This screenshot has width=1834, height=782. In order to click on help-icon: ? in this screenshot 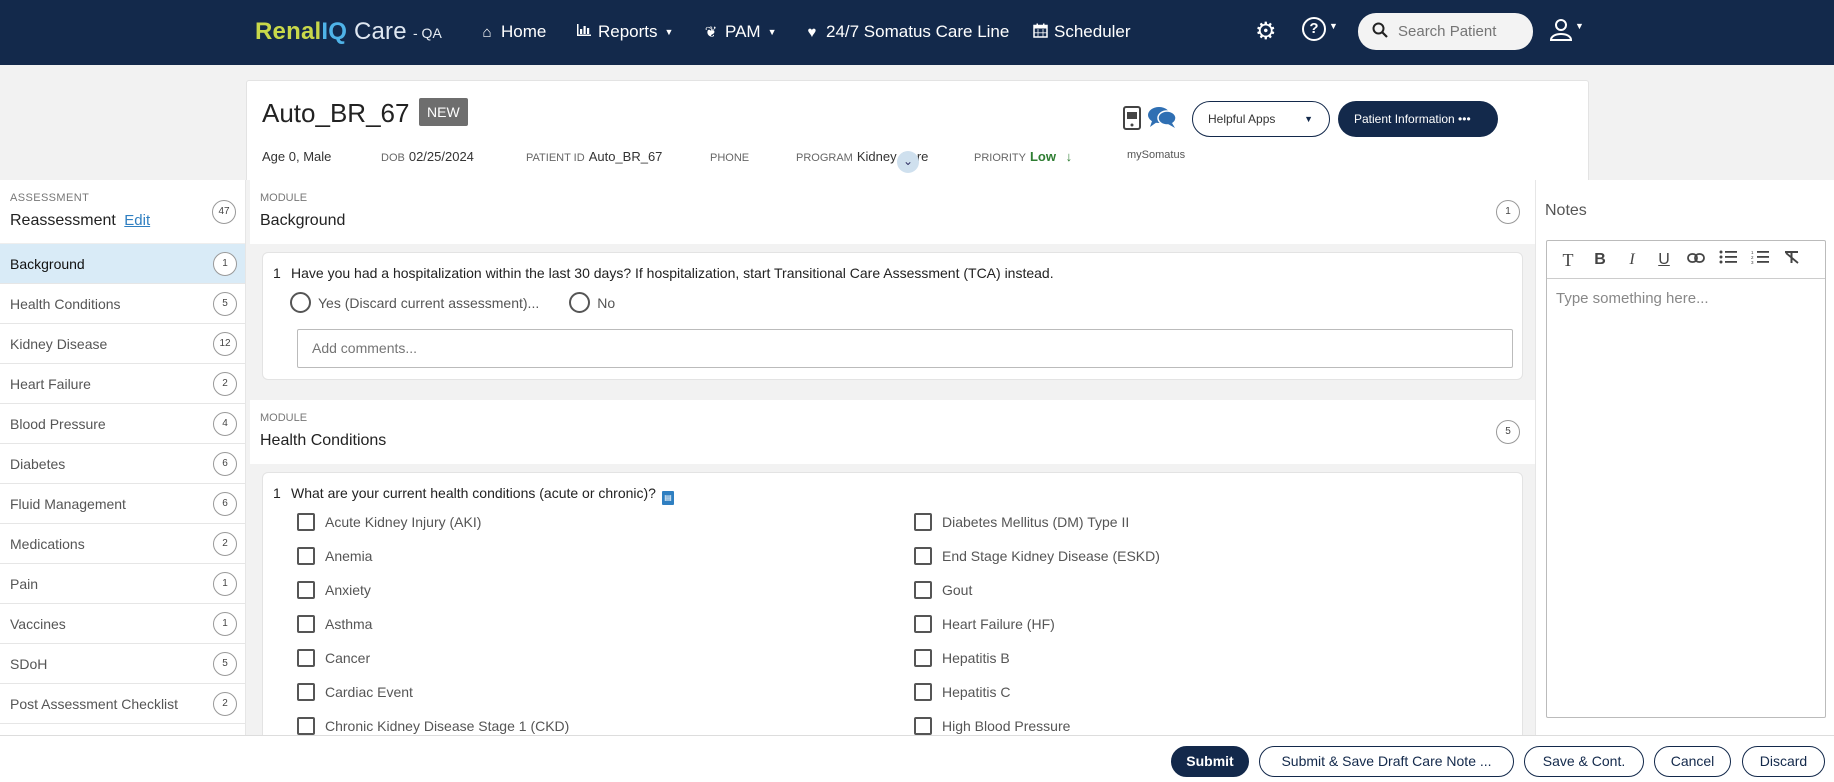, I will do `click(1314, 29)`.